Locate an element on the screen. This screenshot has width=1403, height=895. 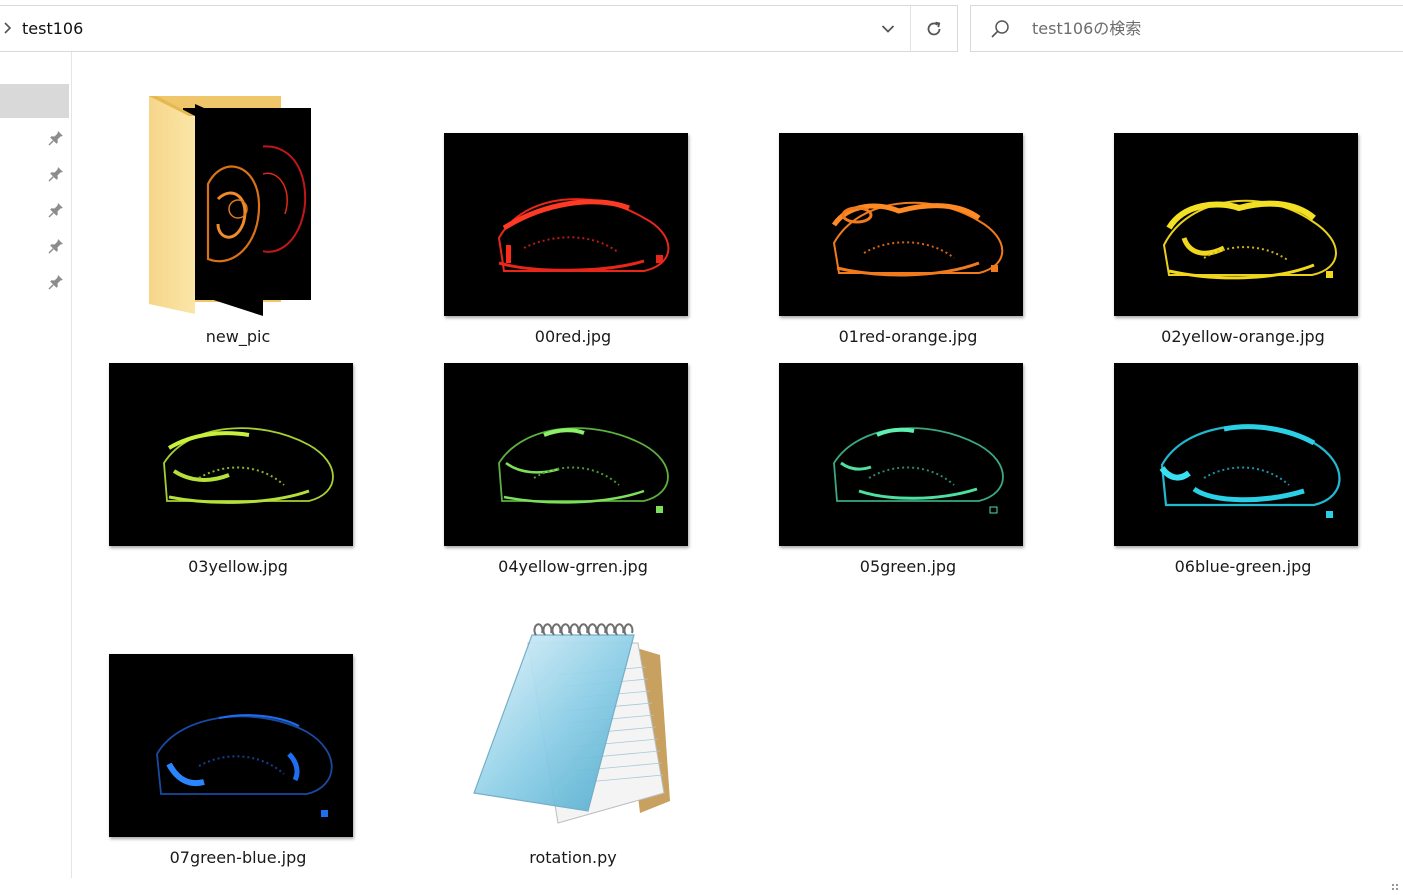
file-name: rotation.py is located at coordinates (573, 857).